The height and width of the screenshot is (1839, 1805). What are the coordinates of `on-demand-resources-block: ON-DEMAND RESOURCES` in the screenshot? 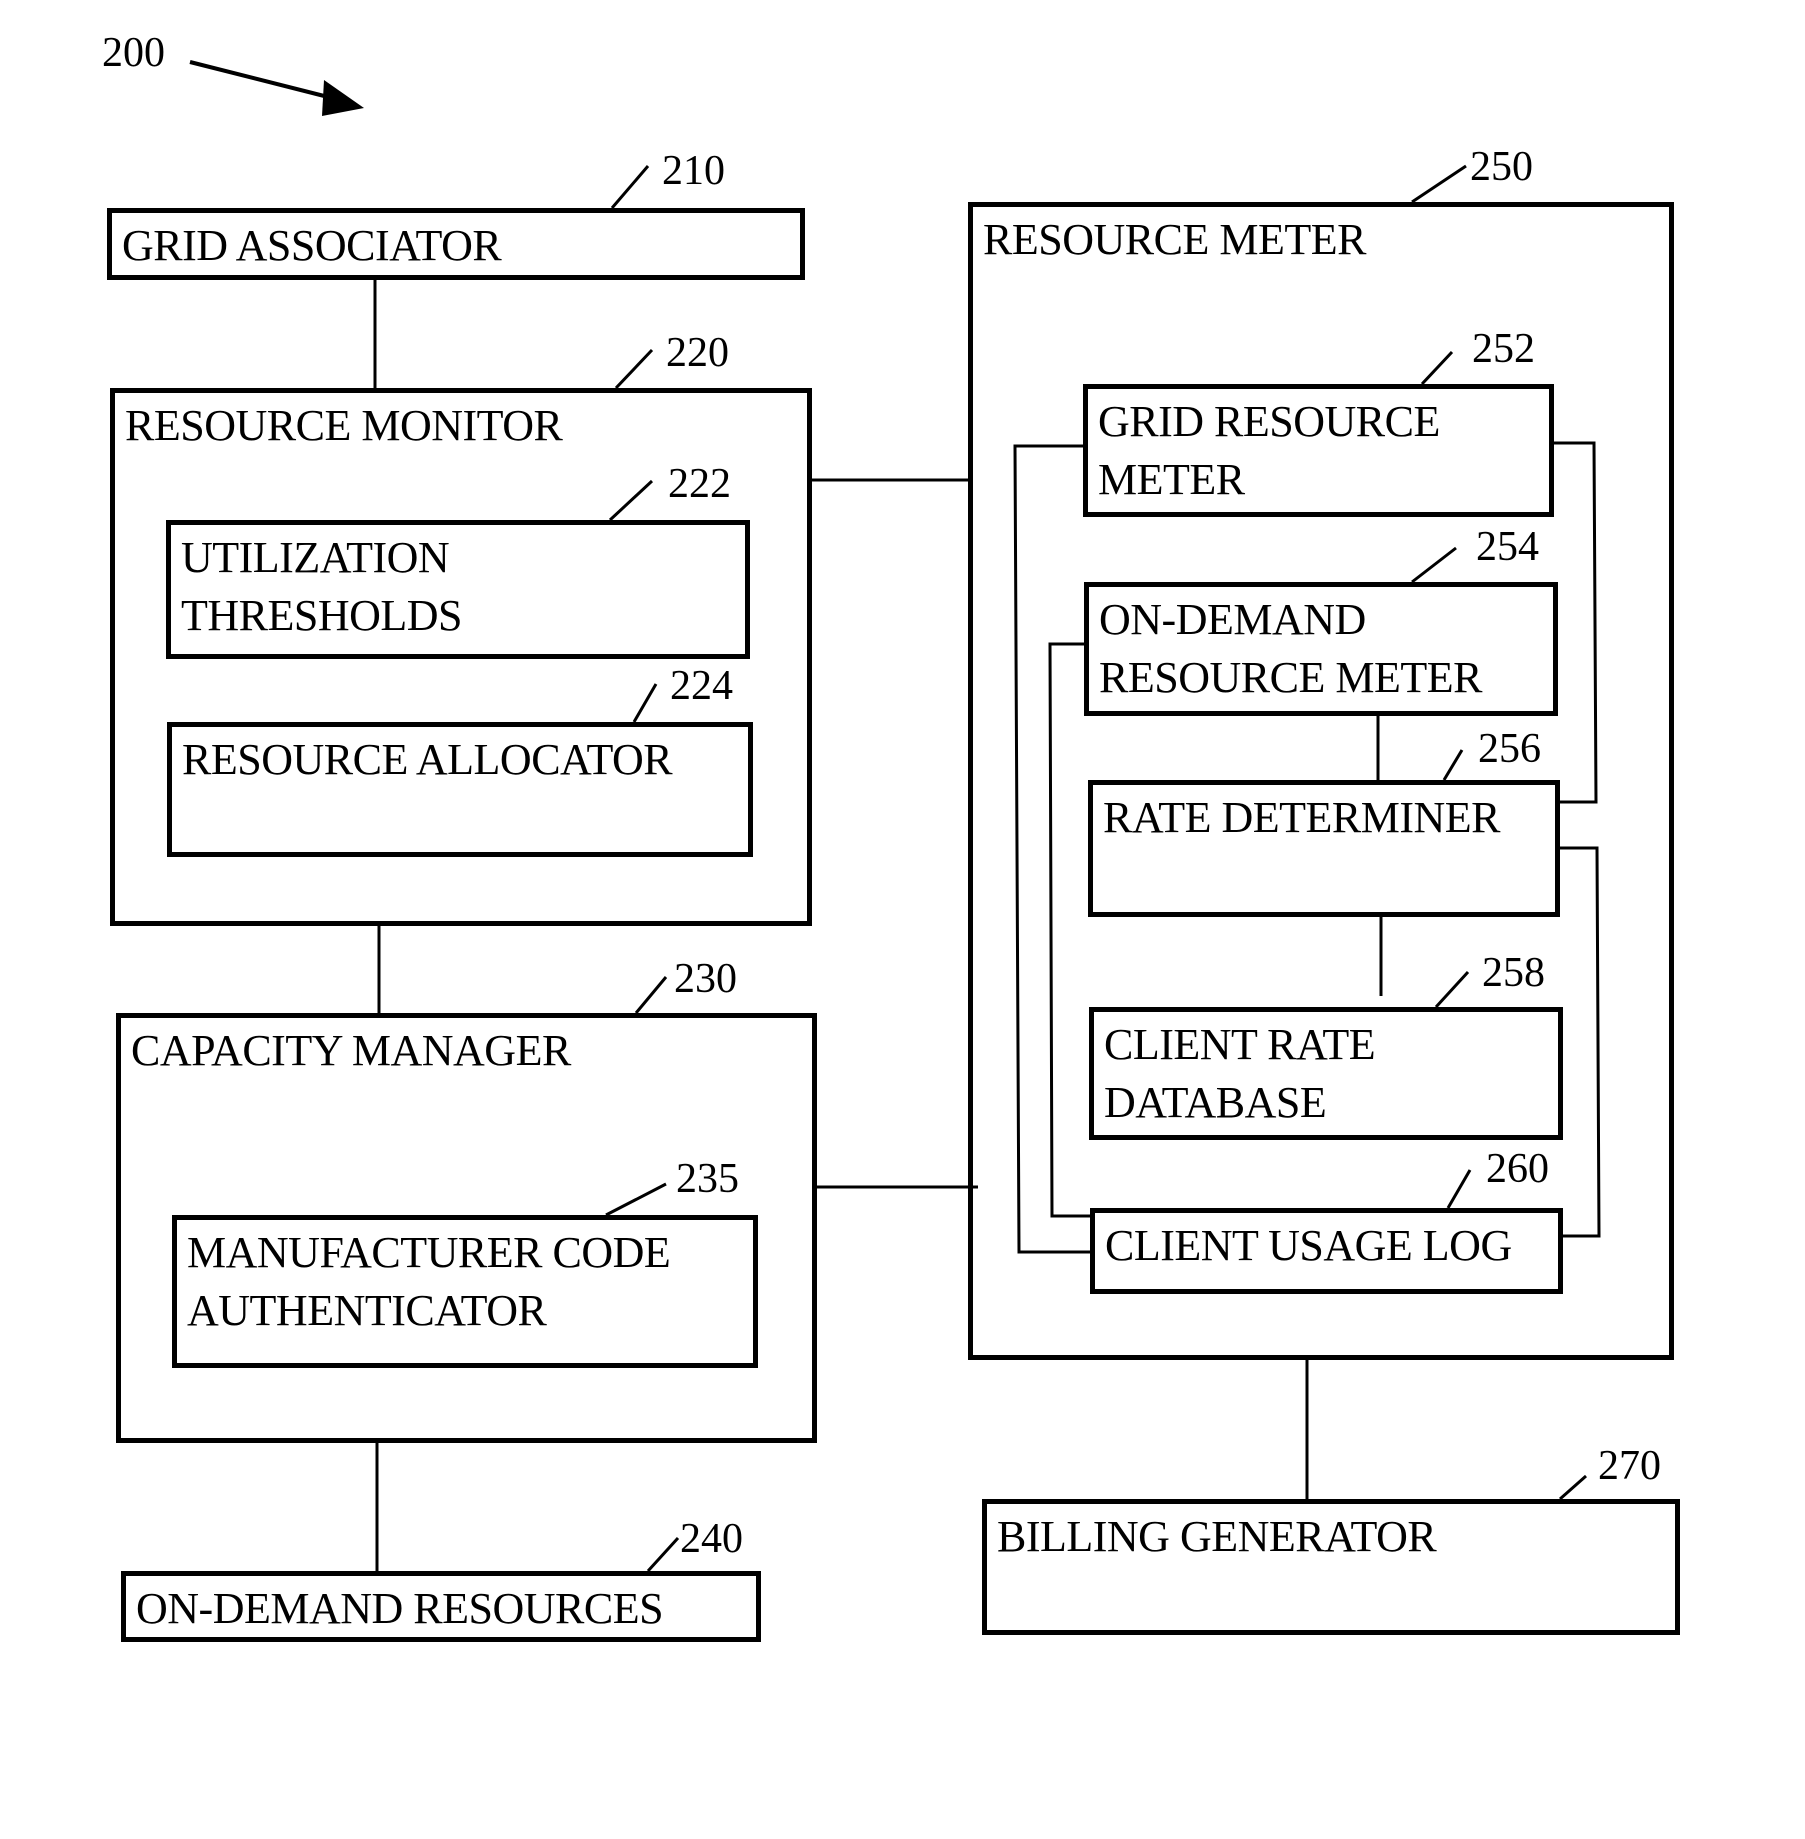 It's located at (441, 1606).